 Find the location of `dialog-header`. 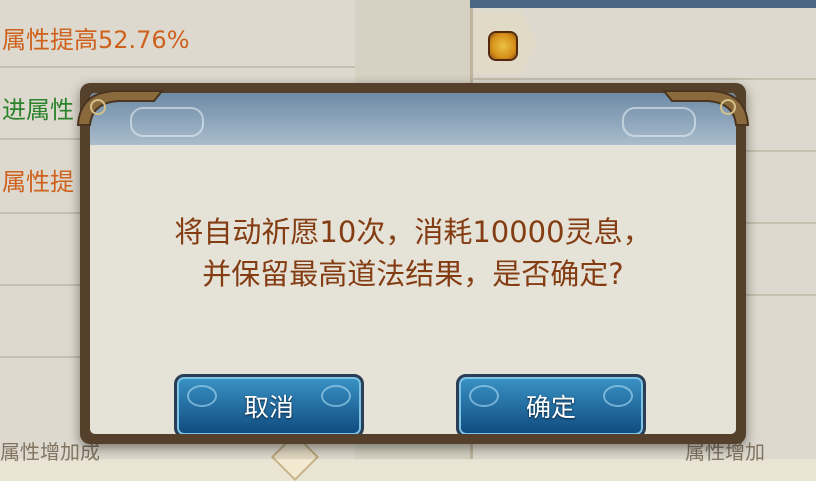

dialog-header is located at coordinates (413, 119).